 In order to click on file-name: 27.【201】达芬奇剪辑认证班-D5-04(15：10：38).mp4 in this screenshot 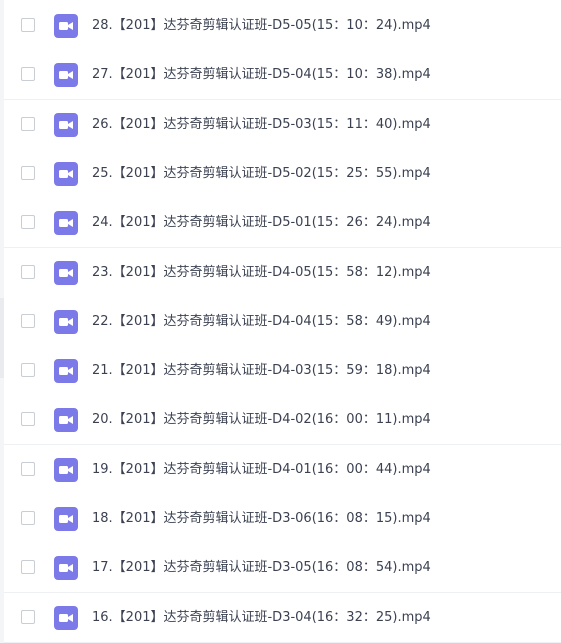, I will do `click(261, 75)`.